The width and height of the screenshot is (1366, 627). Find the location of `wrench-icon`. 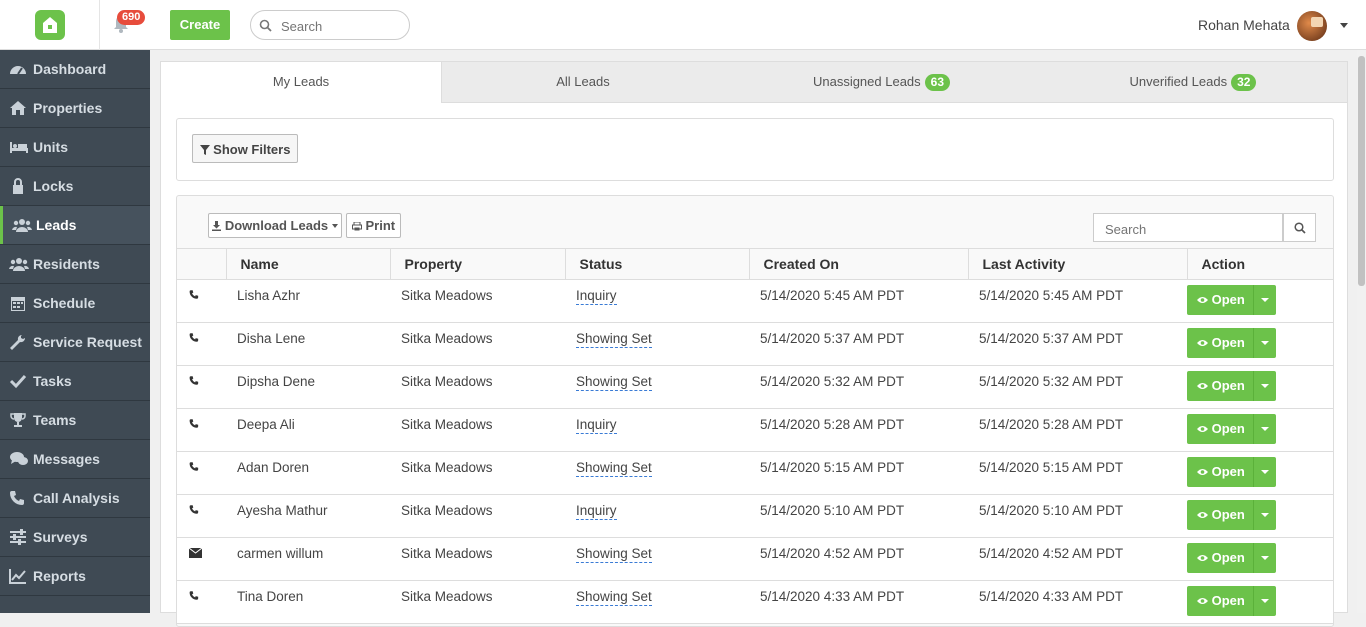

wrench-icon is located at coordinates (18, 342).